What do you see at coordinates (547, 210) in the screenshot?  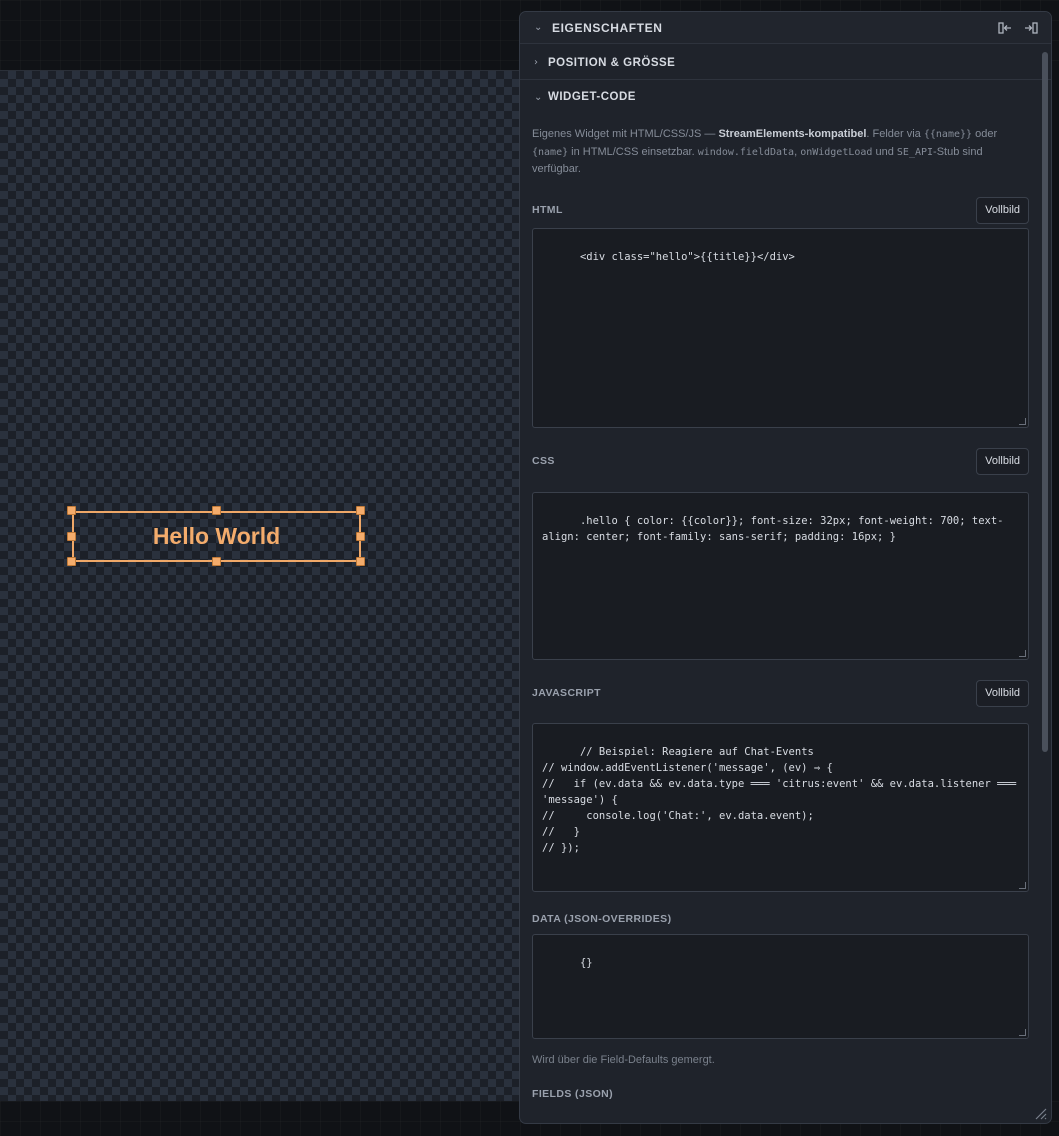 I see `html-label: HTML` at bounding box center [547, 210].